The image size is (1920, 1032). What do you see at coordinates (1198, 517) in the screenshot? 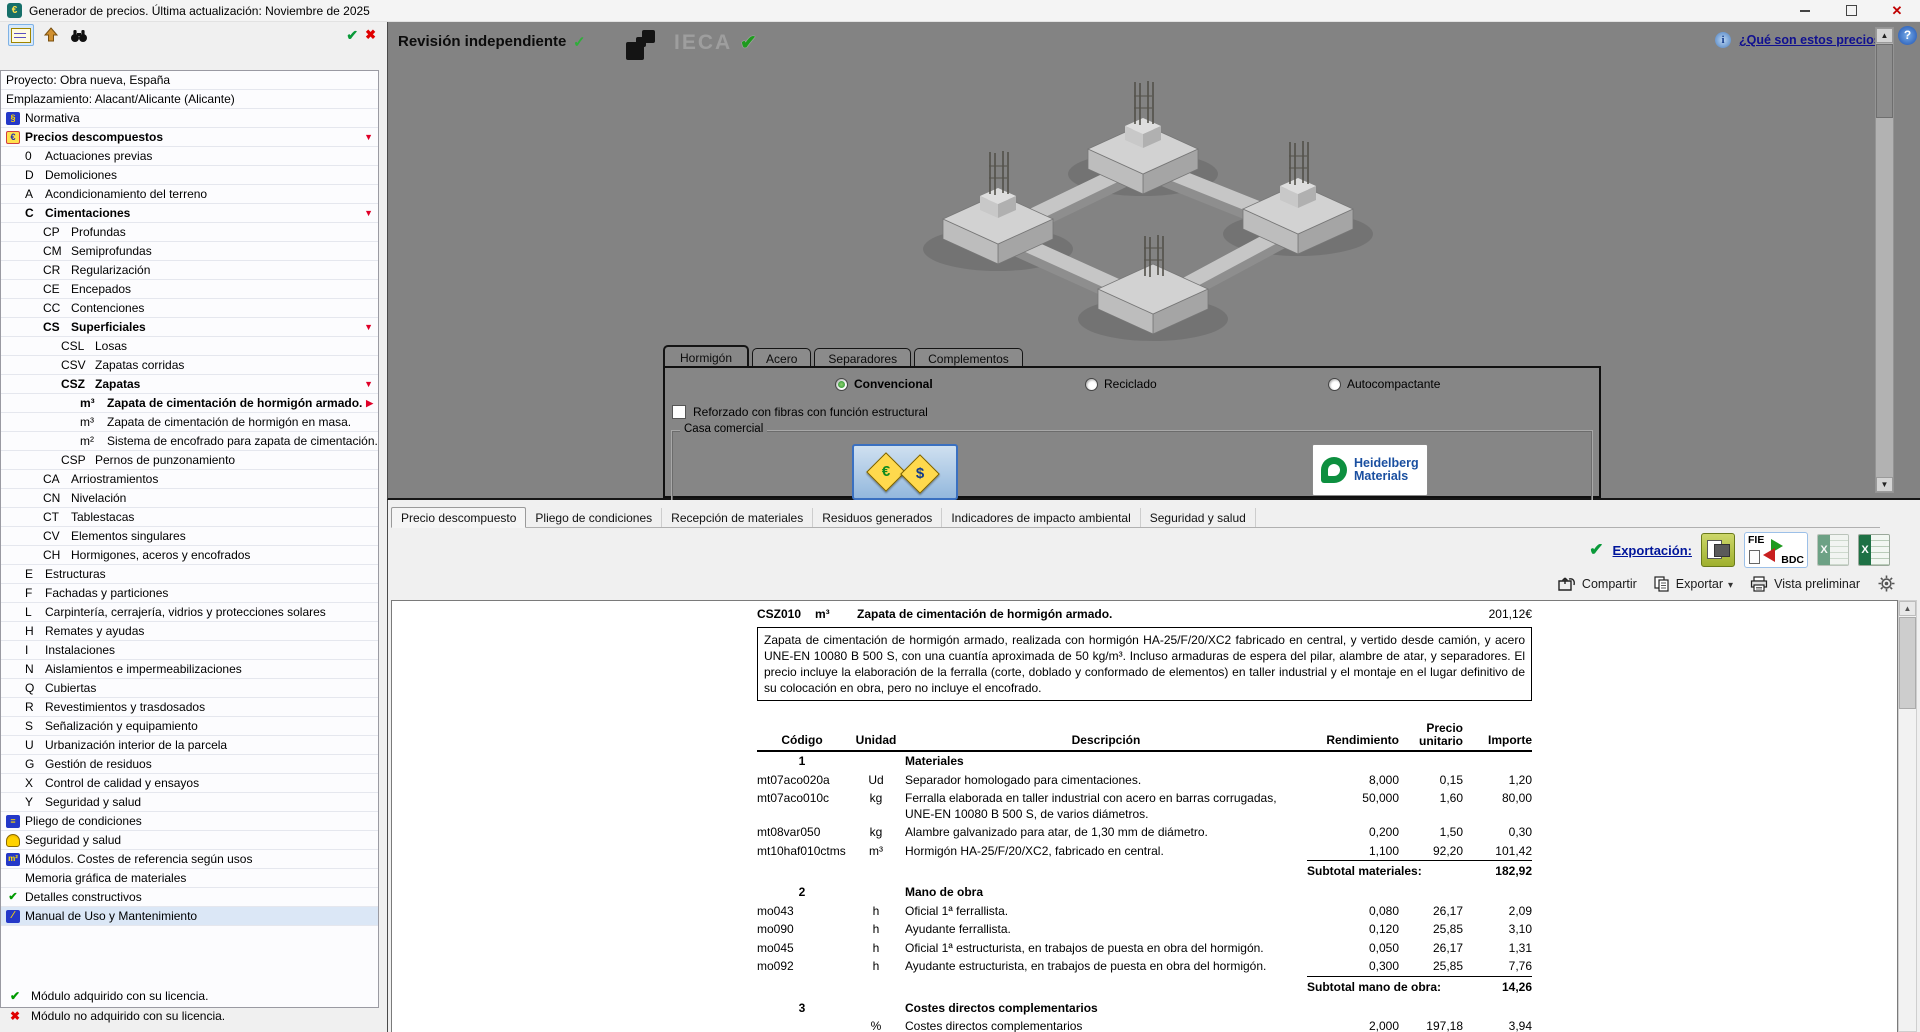
I see `document-tab: Seguridad y salud` at bounding box center [1198, 517].